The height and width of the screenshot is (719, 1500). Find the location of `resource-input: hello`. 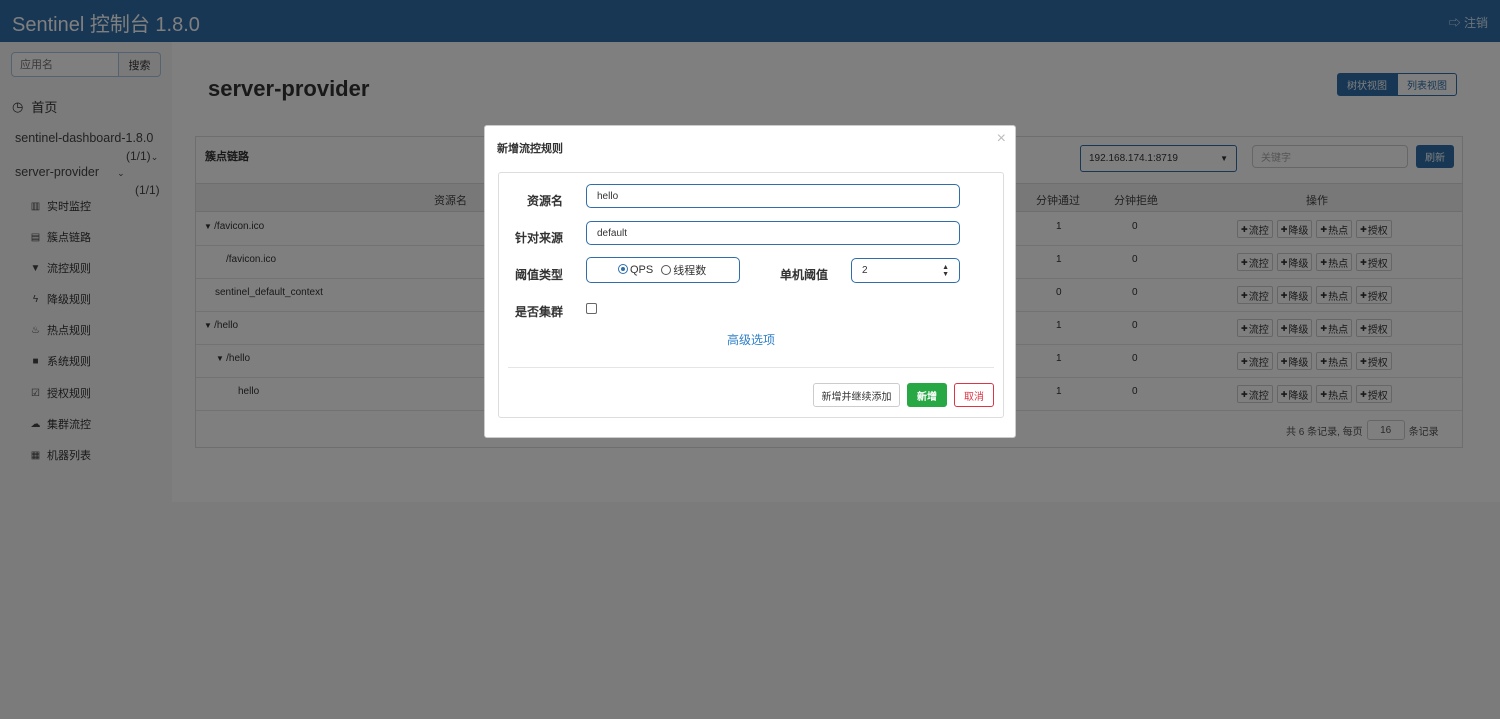

resource-input: hello is located at coordinates (773, 196).